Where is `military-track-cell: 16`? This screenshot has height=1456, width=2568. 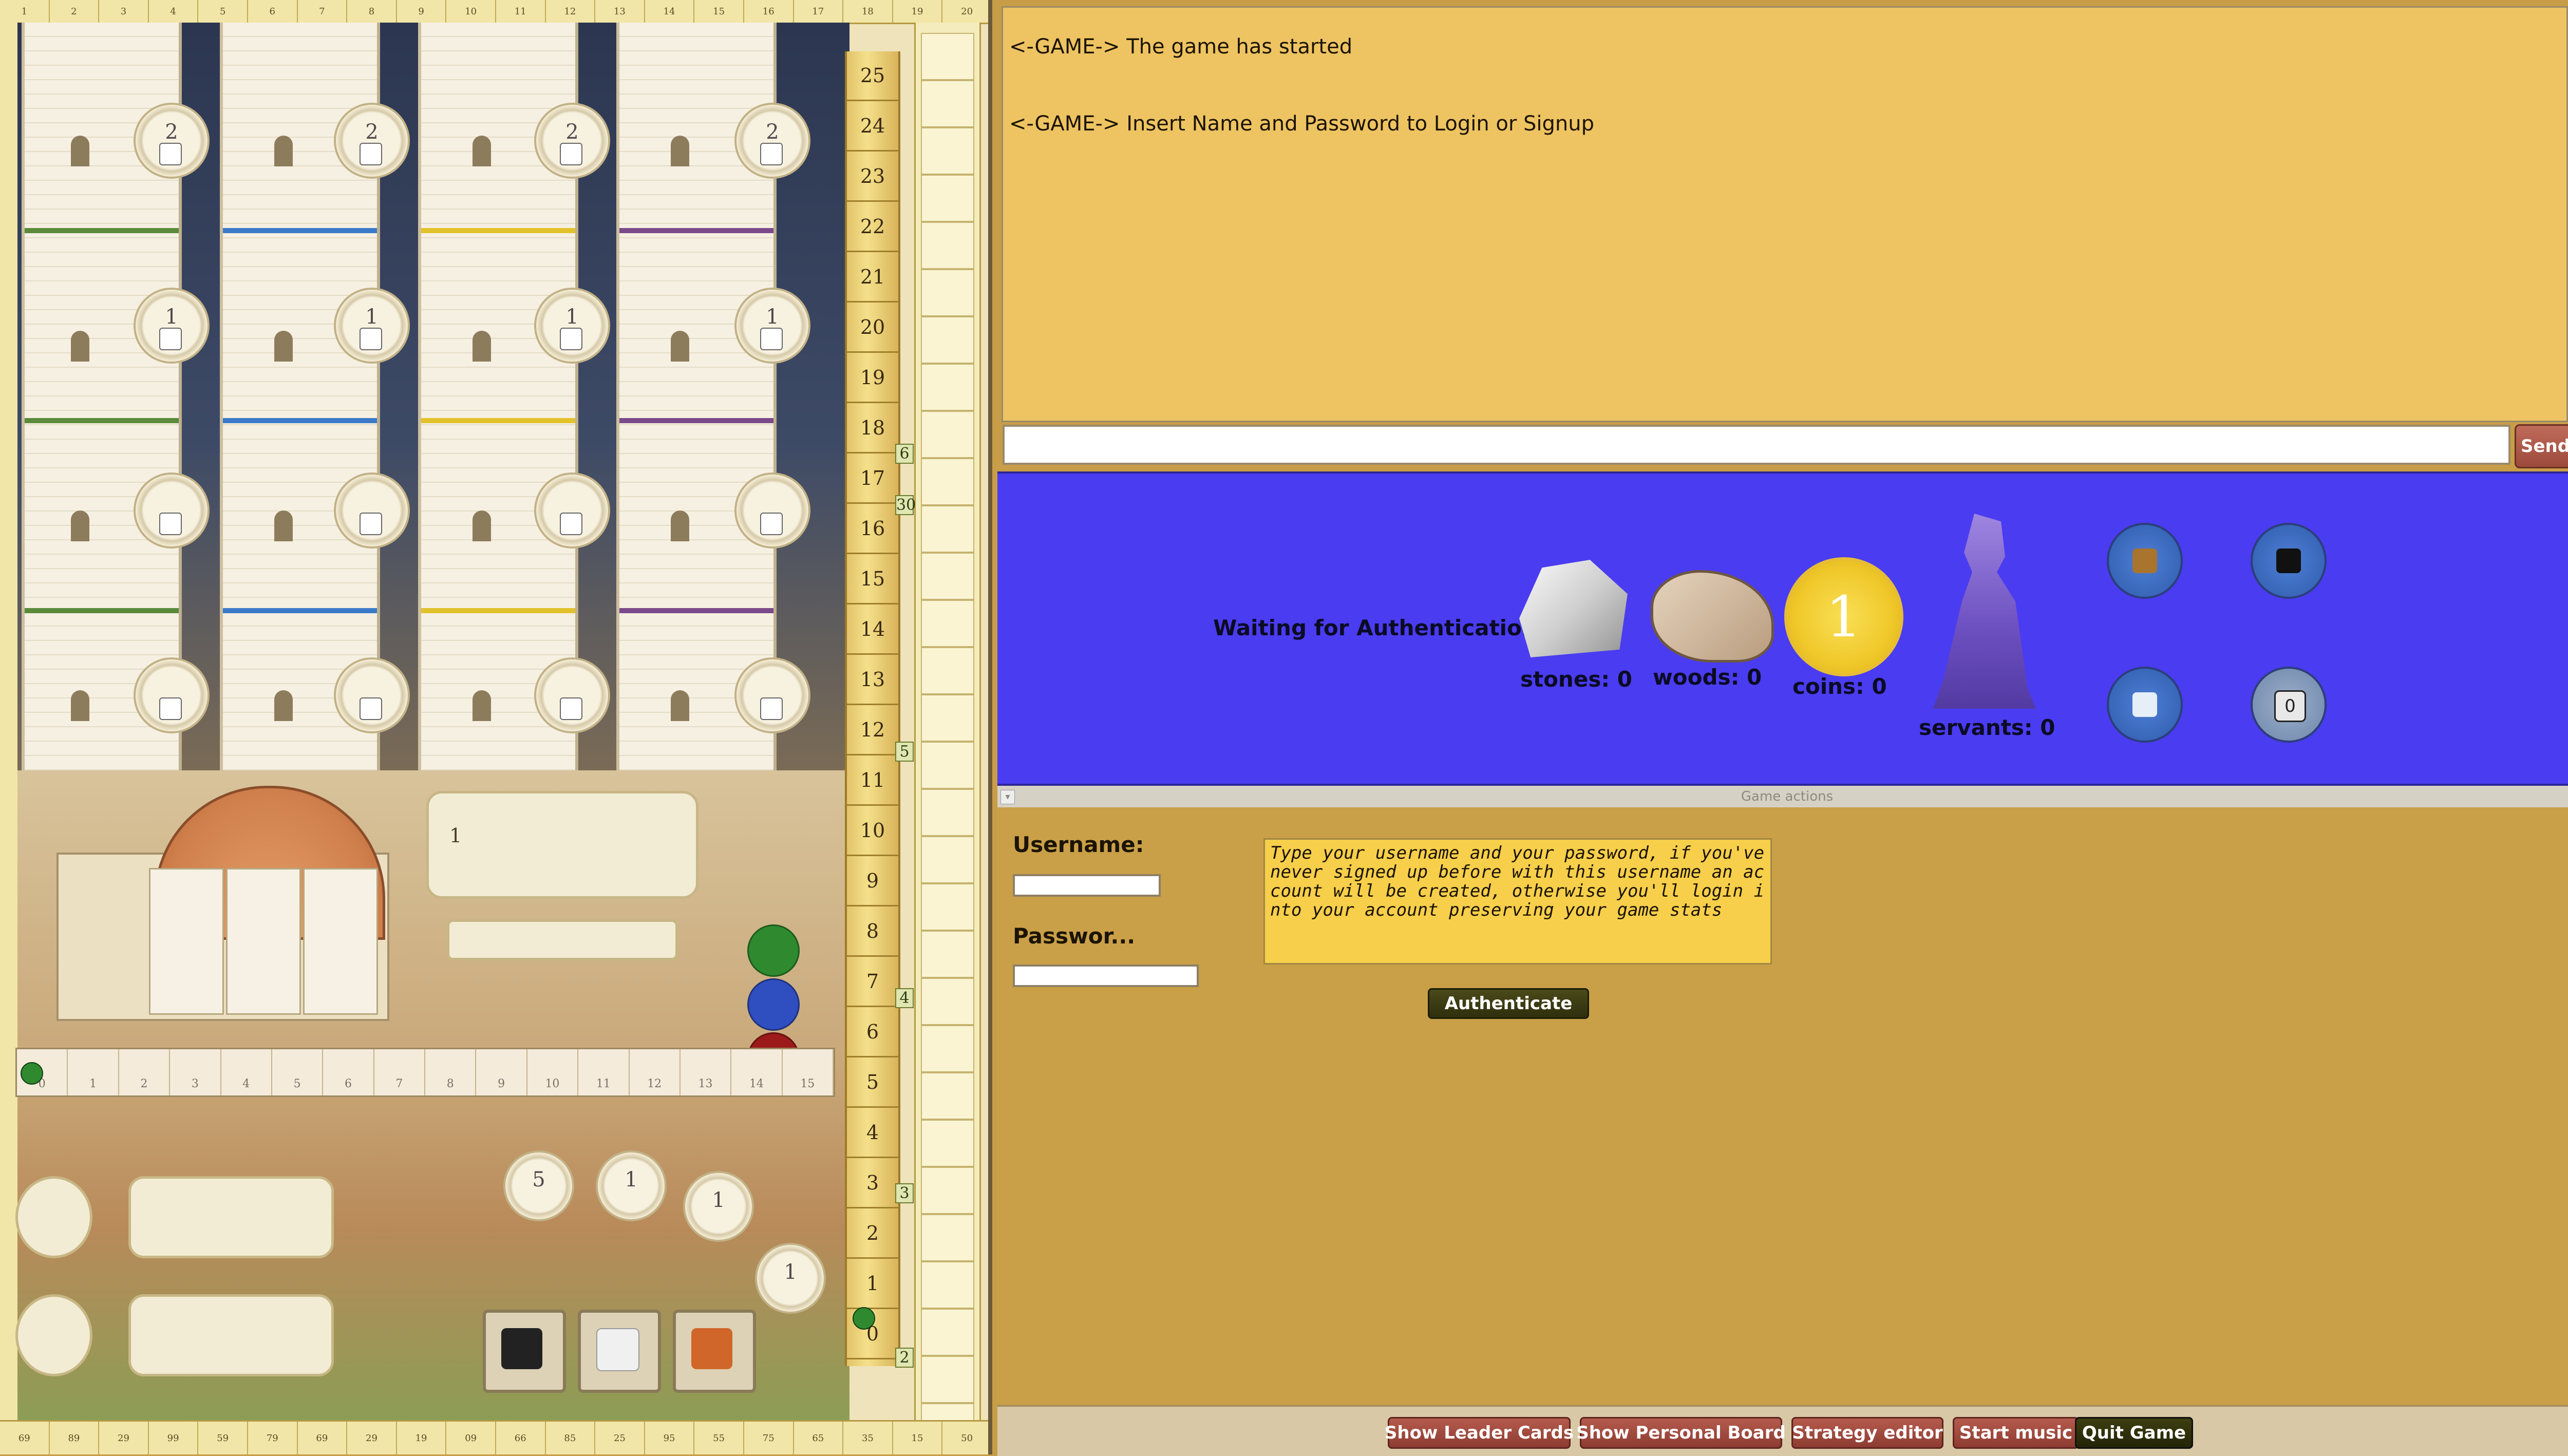
military-track-cell: 16 is located at coordinates (872, 529).